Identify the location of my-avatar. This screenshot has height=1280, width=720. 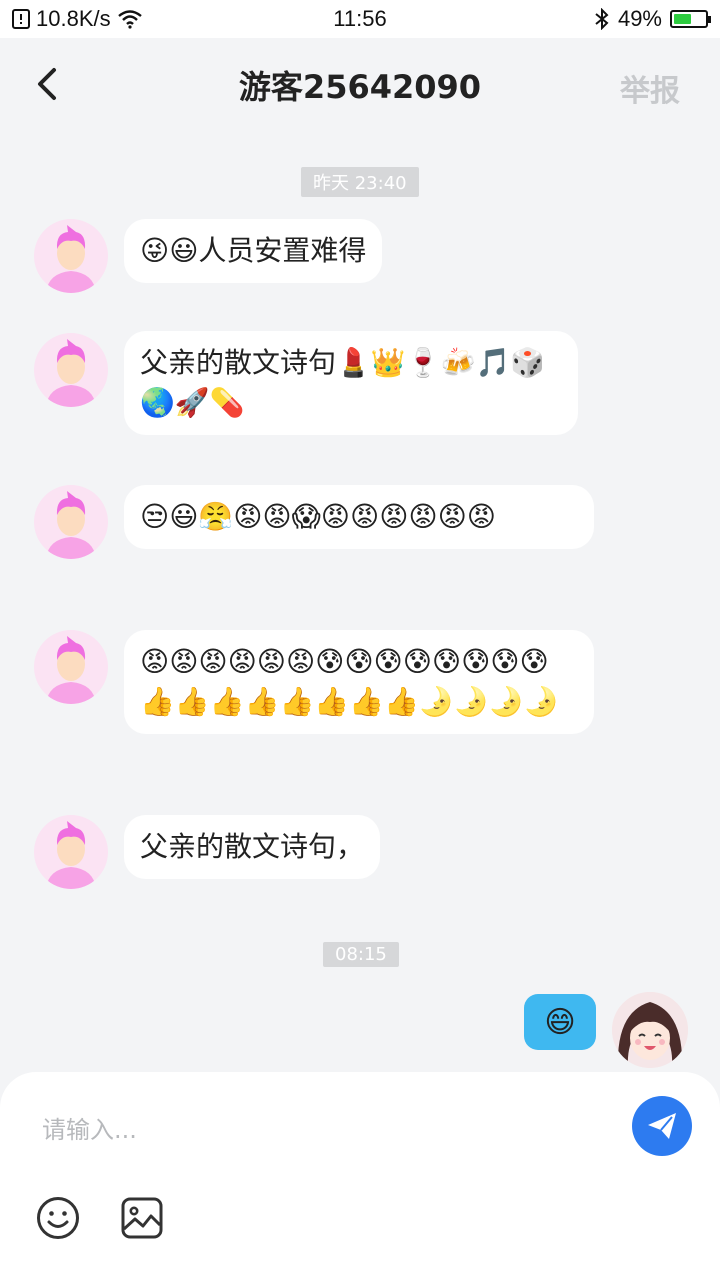
(650, 1030).